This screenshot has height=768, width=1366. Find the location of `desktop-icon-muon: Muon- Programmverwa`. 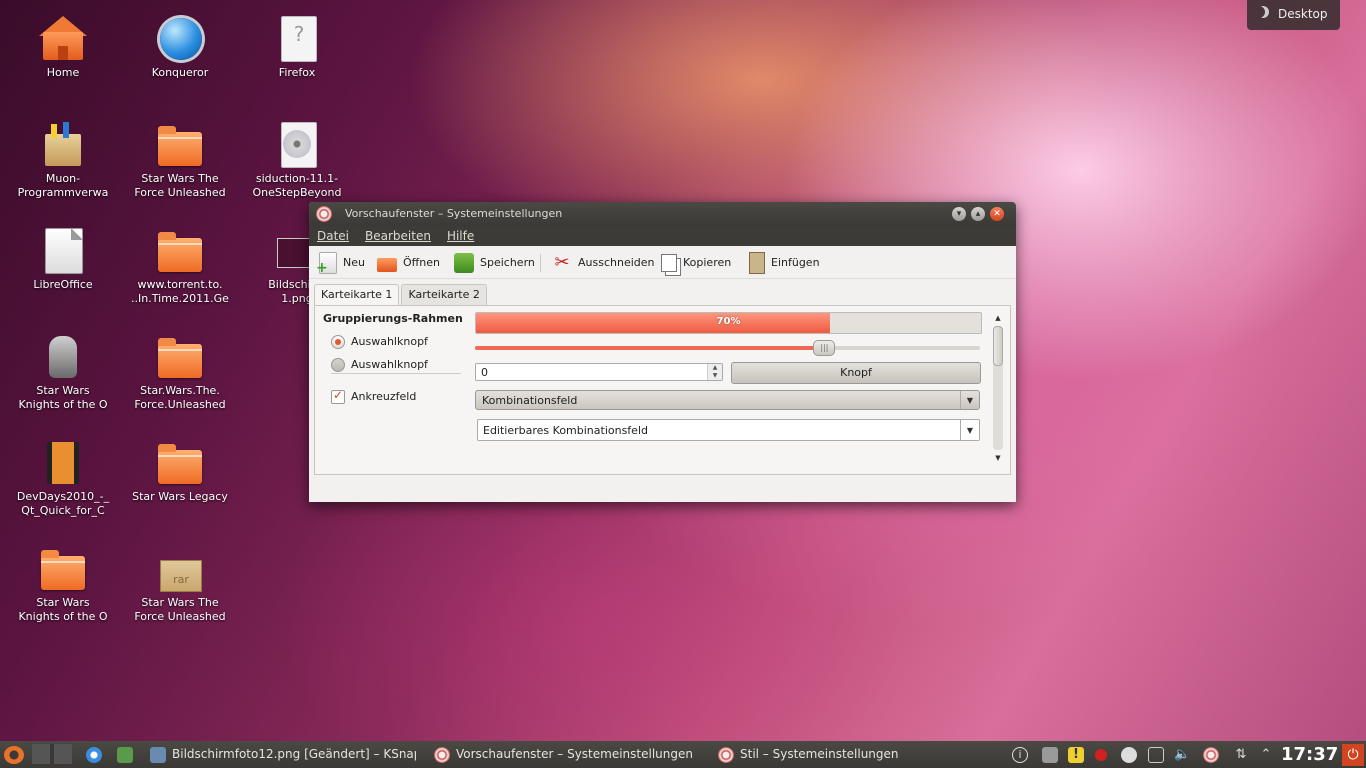

desktop-icon-muon: Muon- Programmverwa is located at coordinates (63, 161).